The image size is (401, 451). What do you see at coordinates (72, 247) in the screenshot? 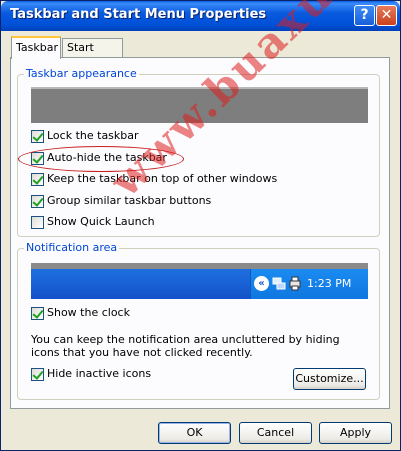
I see `group-title: Notification area` at bounding box center [72, 247].